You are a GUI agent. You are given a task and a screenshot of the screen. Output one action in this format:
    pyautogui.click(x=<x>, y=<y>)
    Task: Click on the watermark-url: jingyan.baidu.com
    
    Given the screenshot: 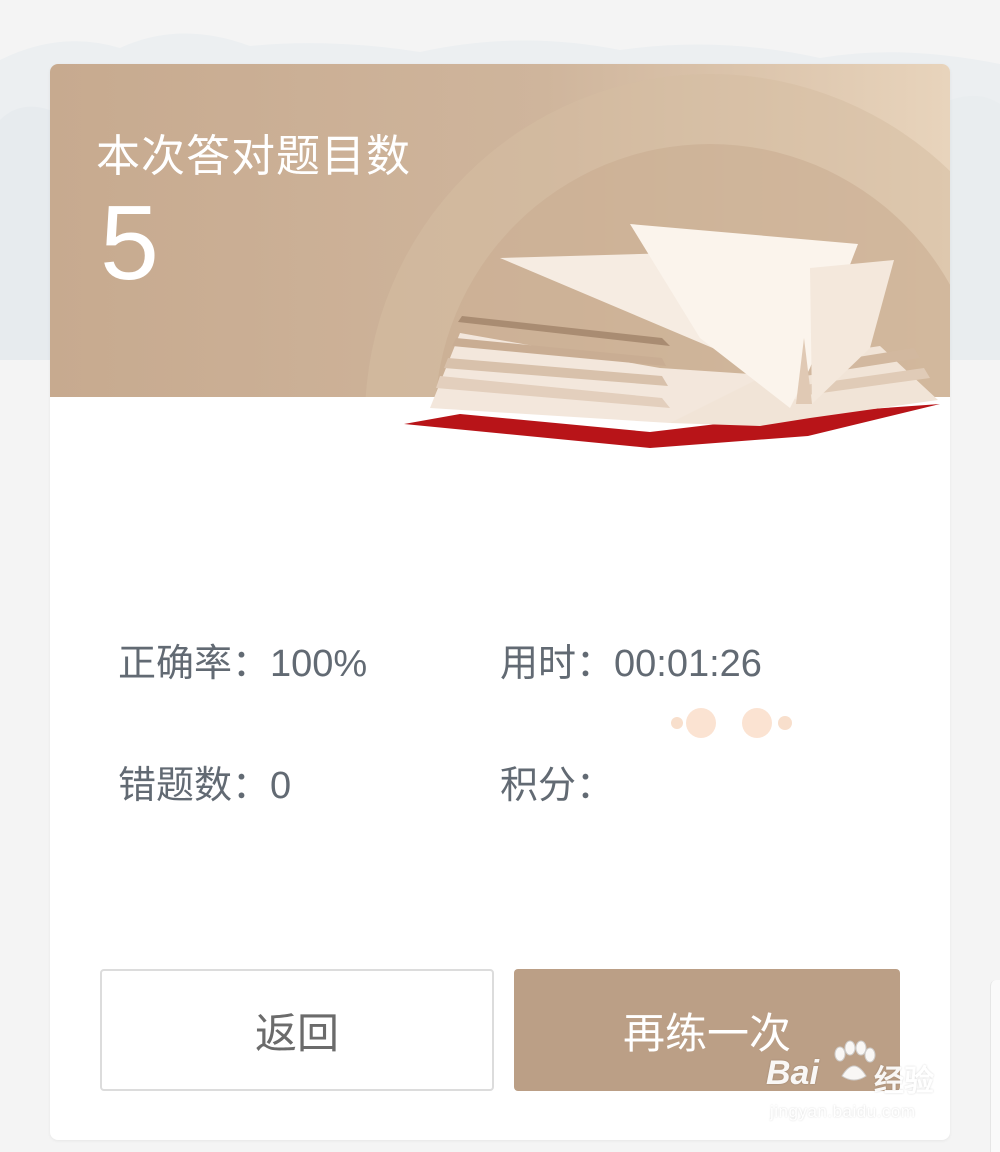 What is the action you would take?
    pyautogui.click(x=843, y=1111)
    